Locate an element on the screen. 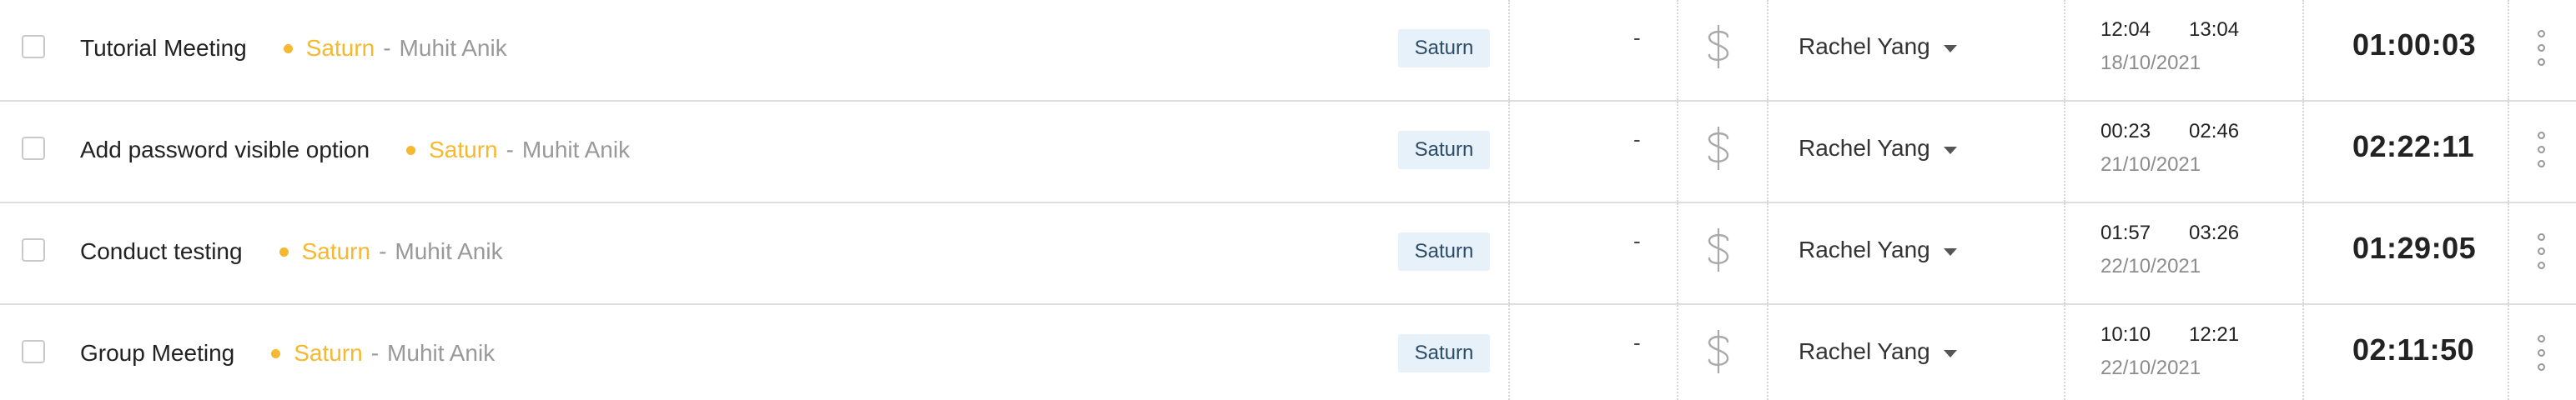 This screenshot has height=400, width=2576. task-title: Conduct testing is located at coordinates (161, 252).